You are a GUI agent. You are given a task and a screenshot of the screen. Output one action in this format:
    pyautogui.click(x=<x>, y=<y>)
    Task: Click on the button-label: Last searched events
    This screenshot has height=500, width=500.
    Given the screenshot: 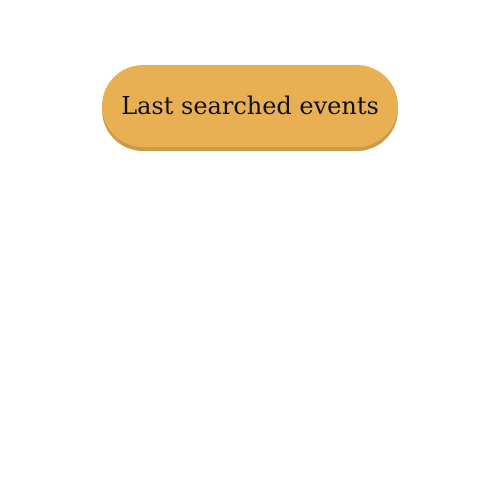 What is the action you would take?
    pyautogui.click(x=250, y=106)
    